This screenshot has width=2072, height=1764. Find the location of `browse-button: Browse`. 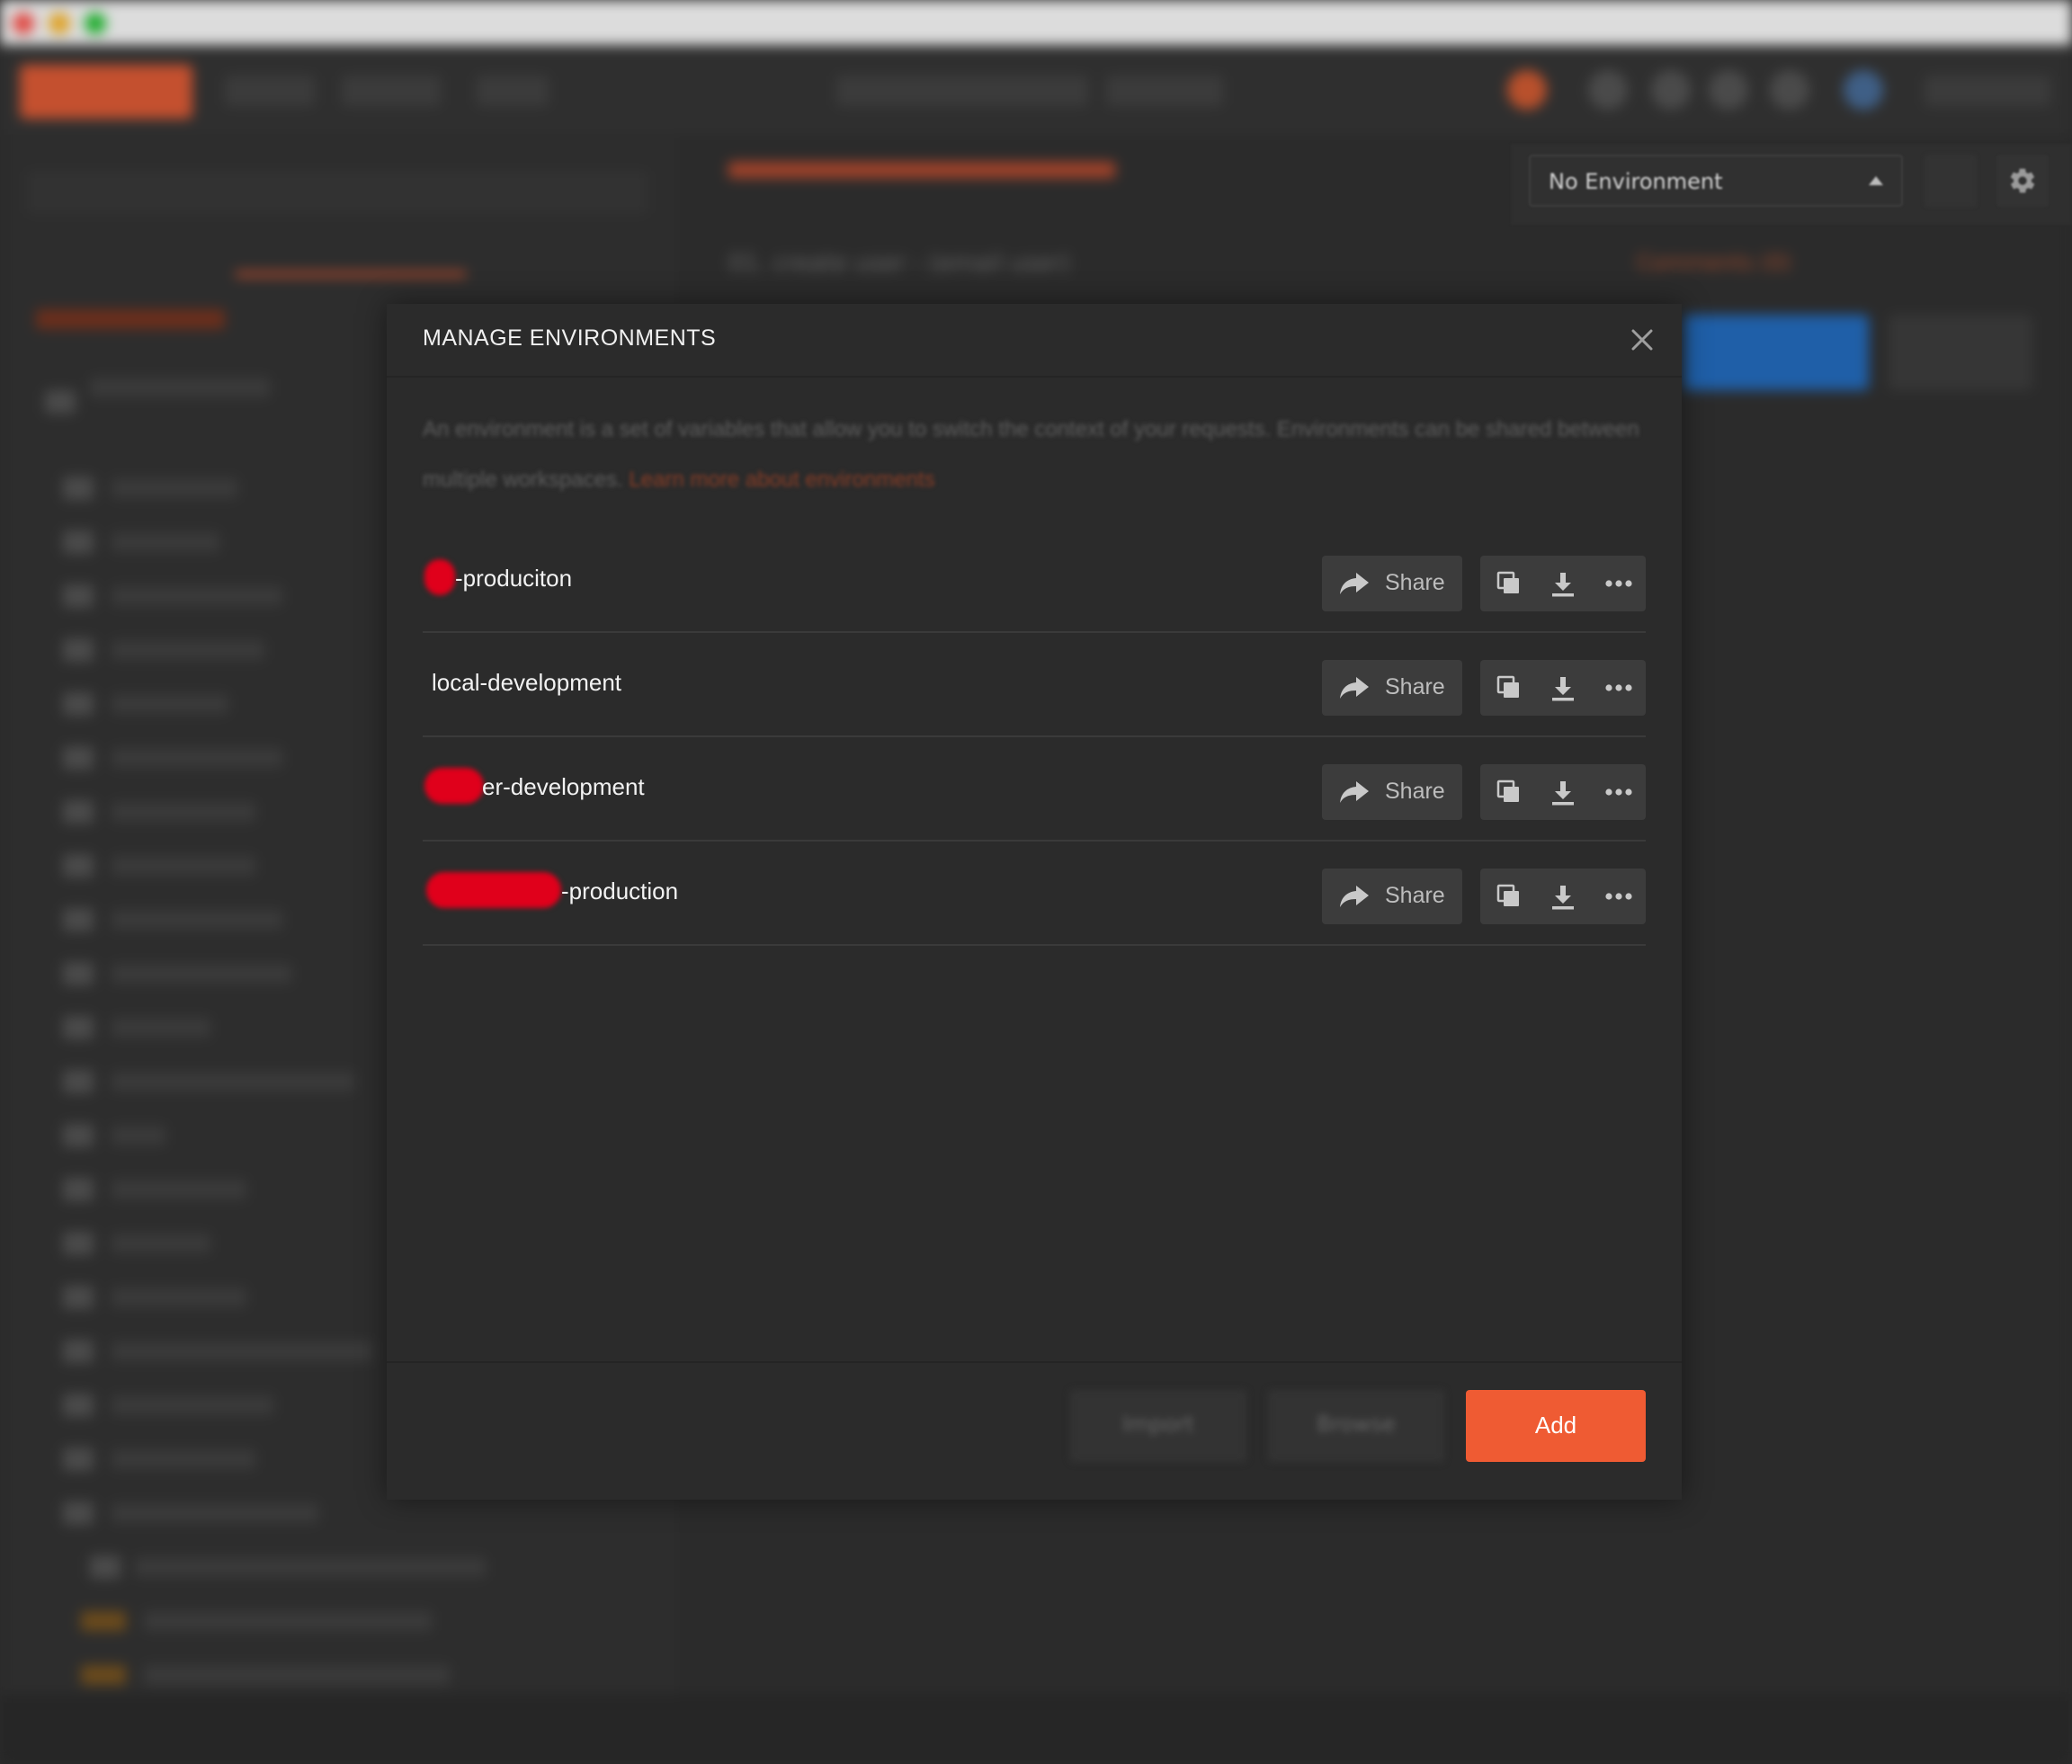

browse-button: Browse is located at coordinates (1356, 1426).